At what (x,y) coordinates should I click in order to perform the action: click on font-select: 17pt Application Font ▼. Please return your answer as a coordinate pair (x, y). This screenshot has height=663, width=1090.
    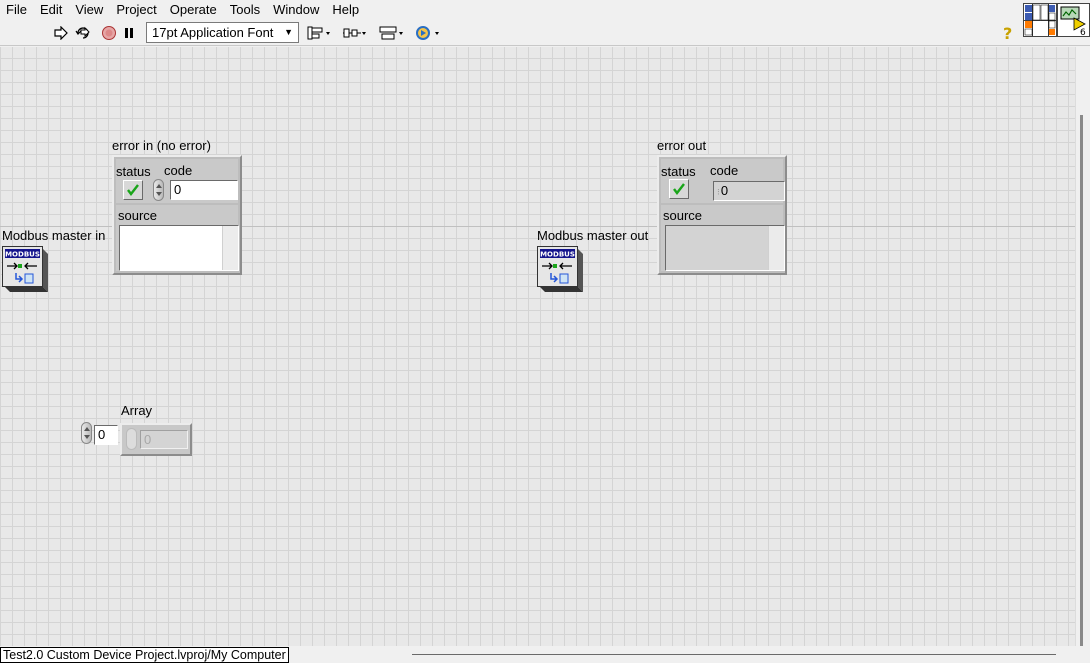
    Looking at the image, I should click on (222, 32).